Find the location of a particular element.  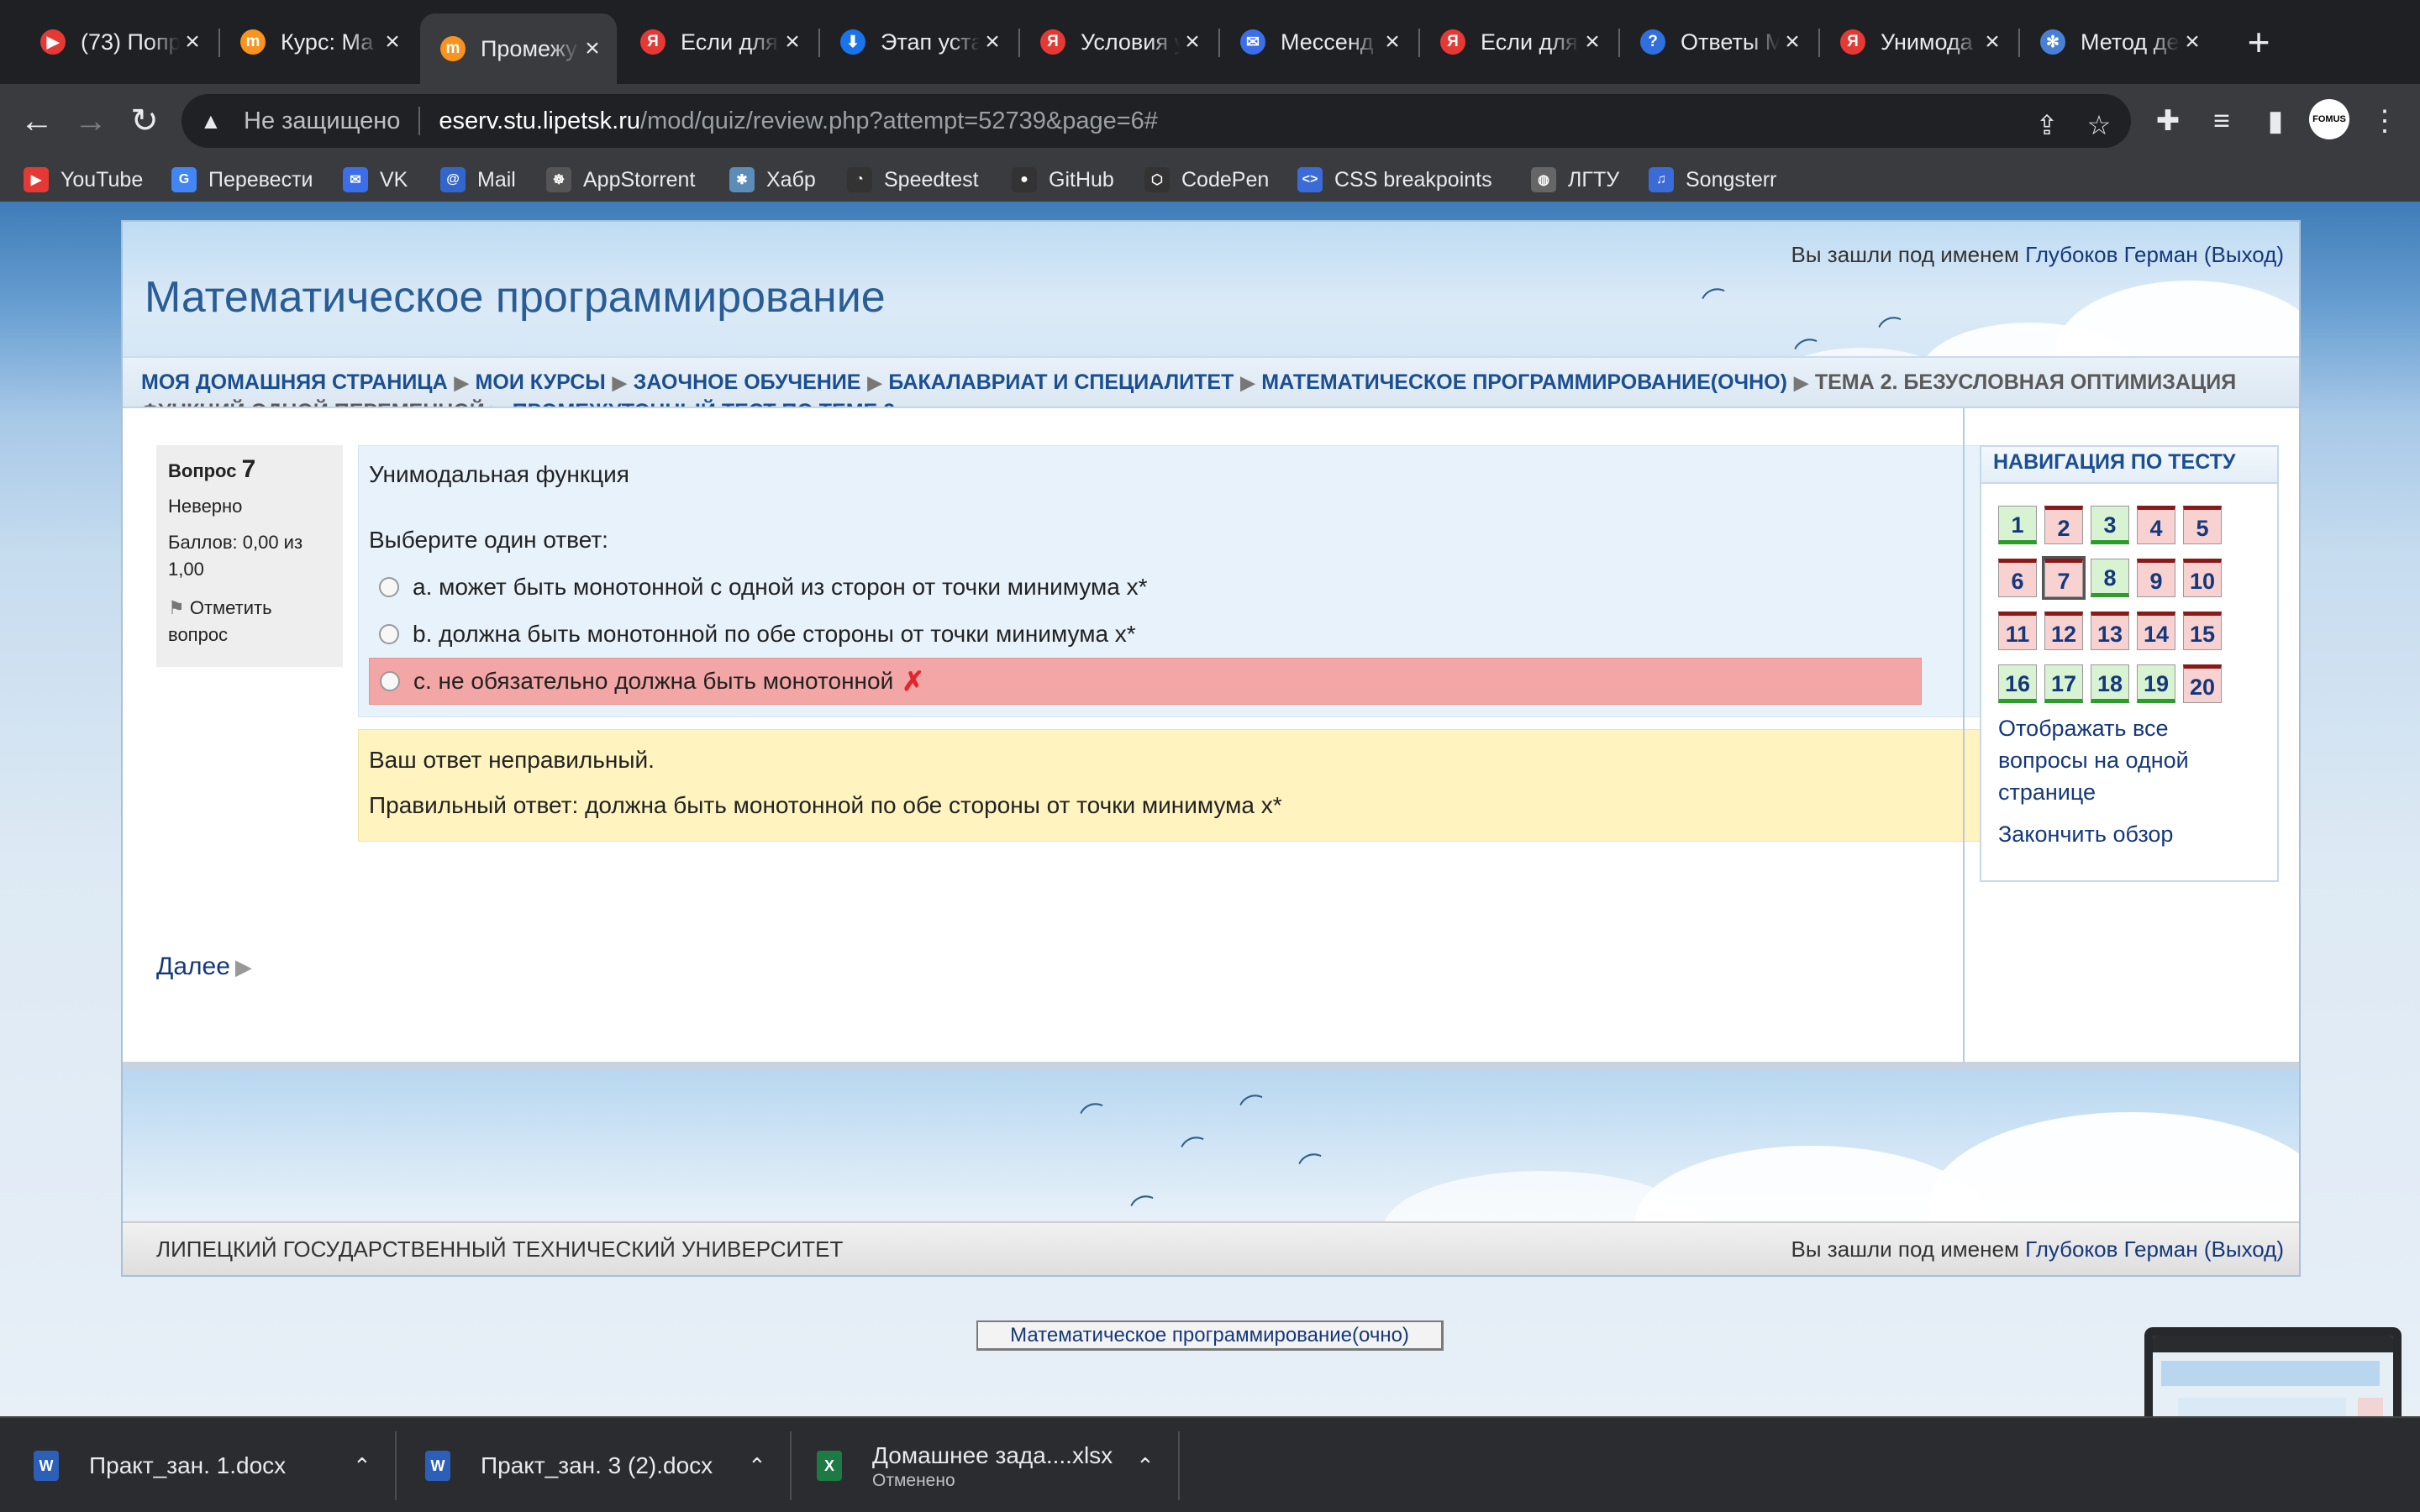

quiz-nav-button: 3 is located at coordinates (2110, 525).